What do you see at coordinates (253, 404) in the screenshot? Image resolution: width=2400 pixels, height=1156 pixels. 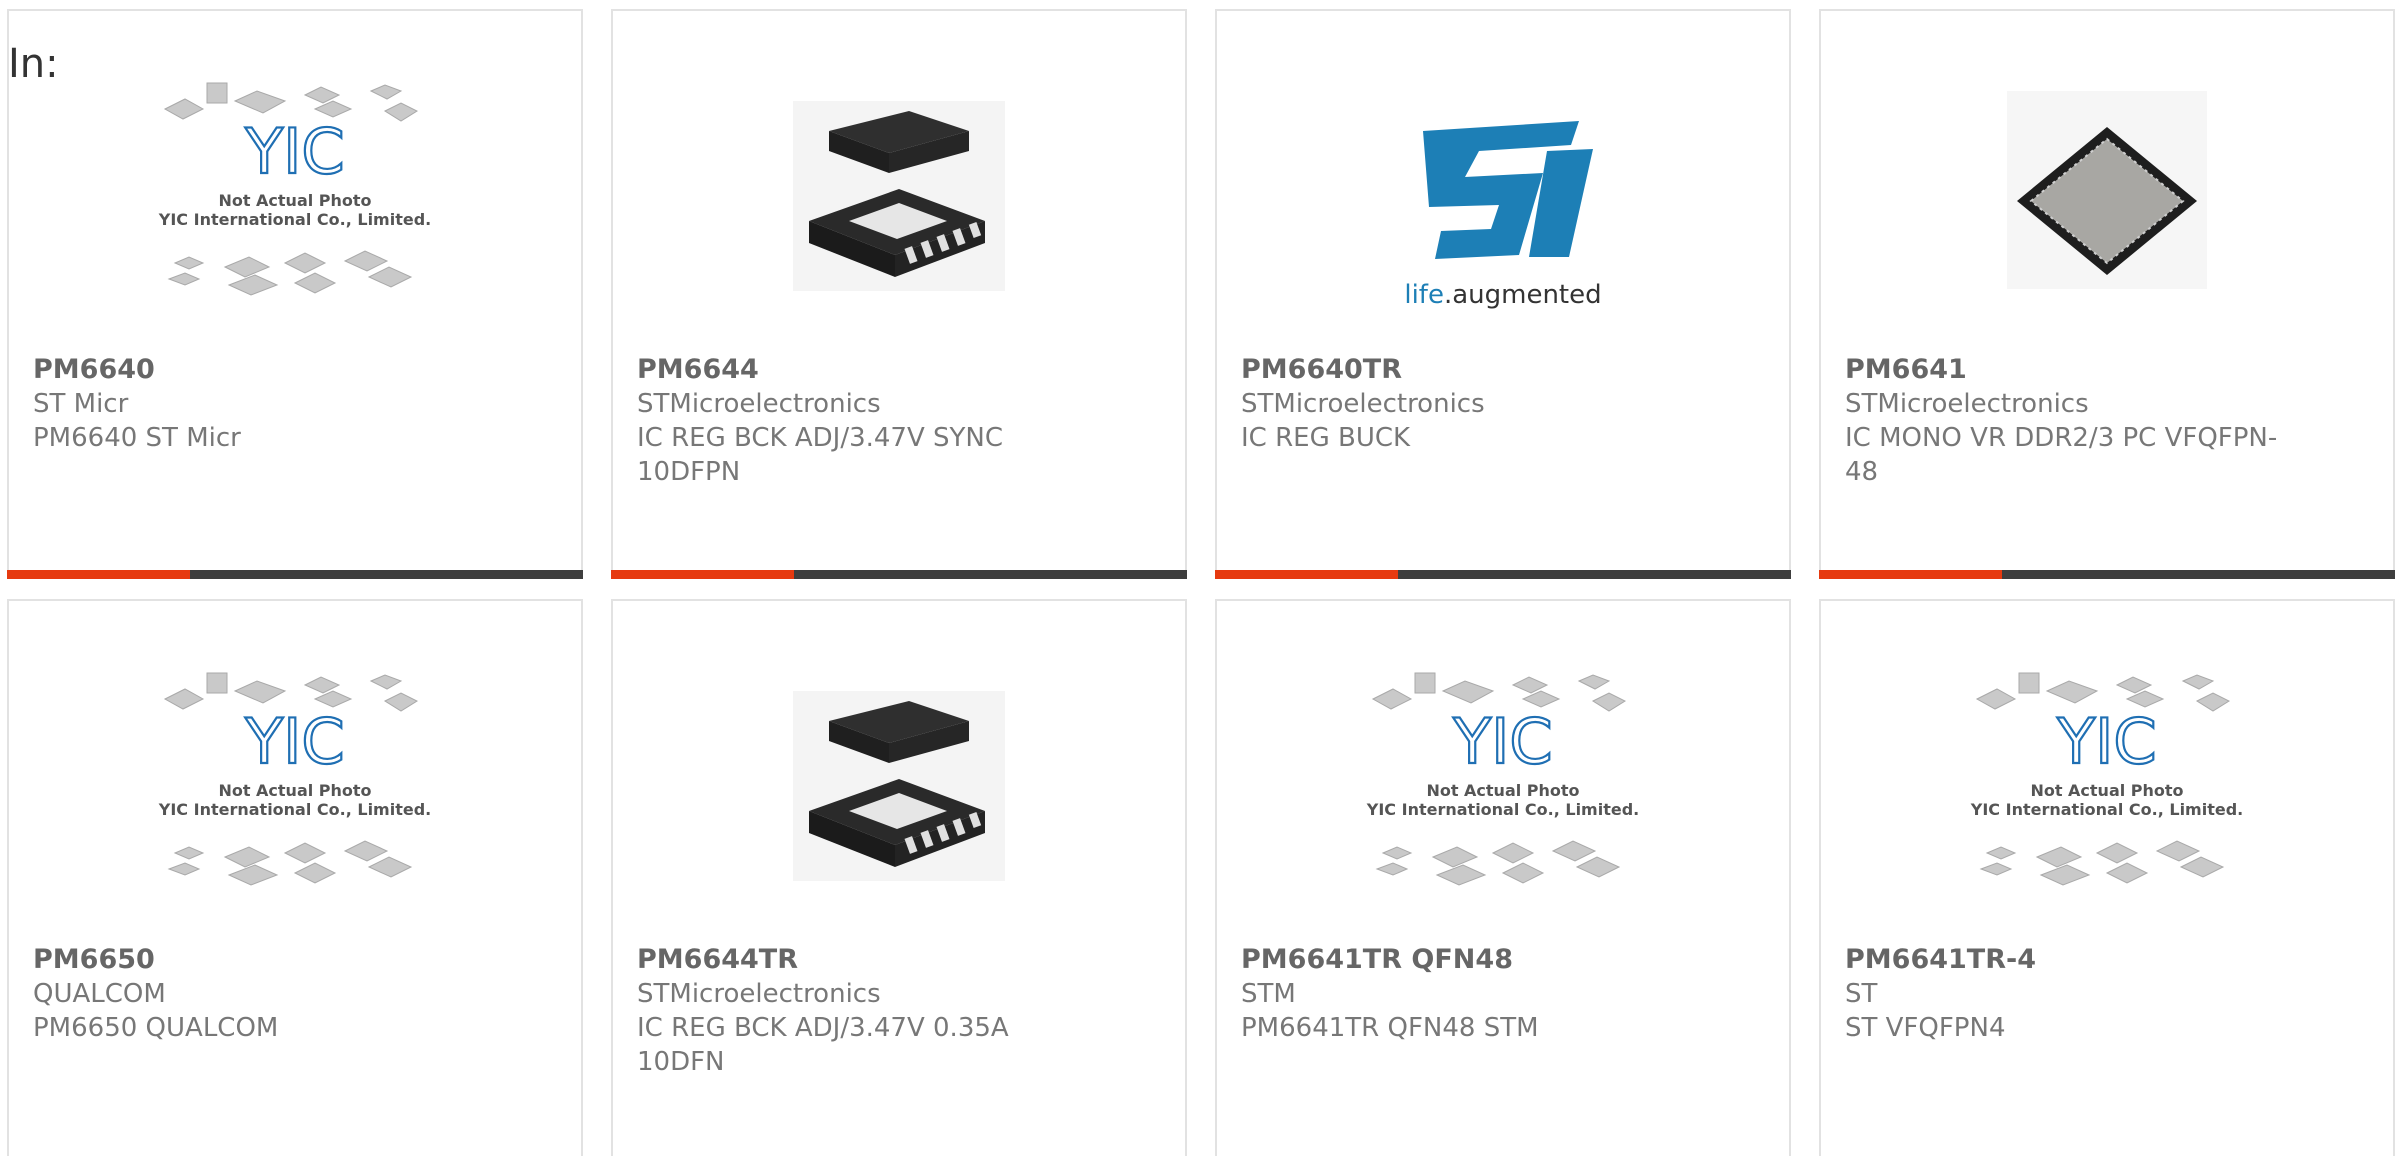 I see `product-info: PM6640 ST Micr PM6640 ST Micr` at bounding box center [253, 404].